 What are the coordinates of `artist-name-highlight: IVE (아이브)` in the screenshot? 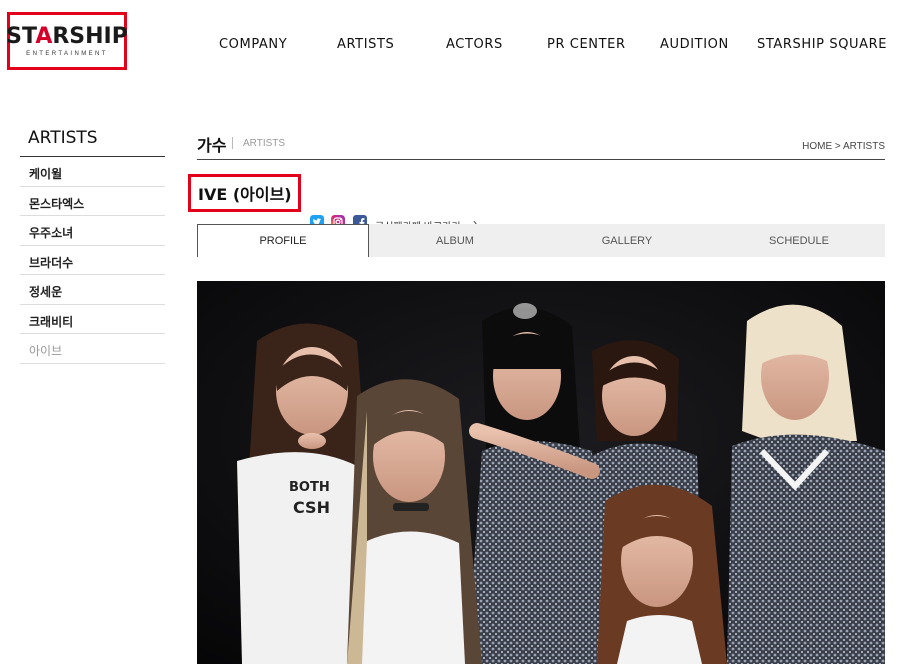 It's located at (244, 193).